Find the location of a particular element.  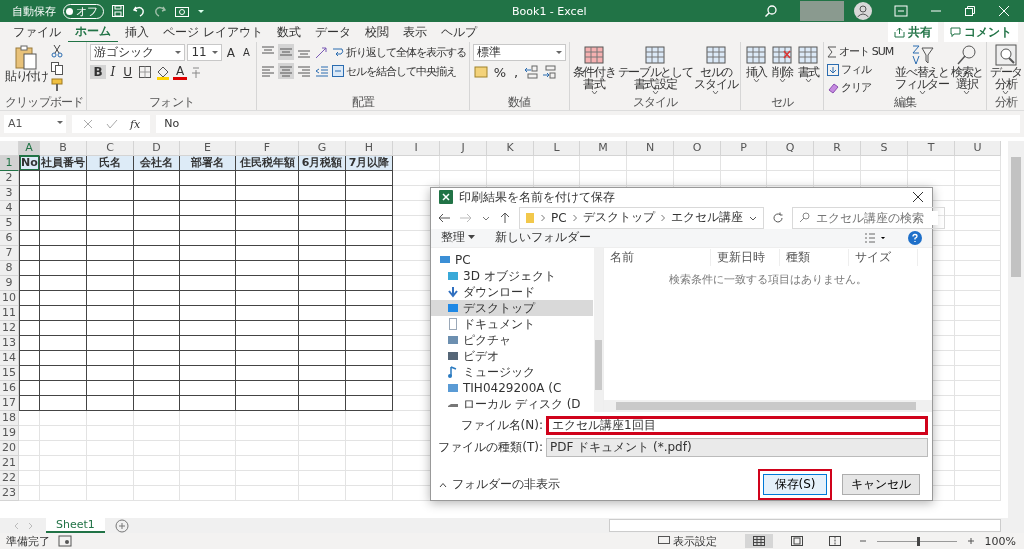

breadcrumb: デスクトップ is located at coordinates (618, 217).